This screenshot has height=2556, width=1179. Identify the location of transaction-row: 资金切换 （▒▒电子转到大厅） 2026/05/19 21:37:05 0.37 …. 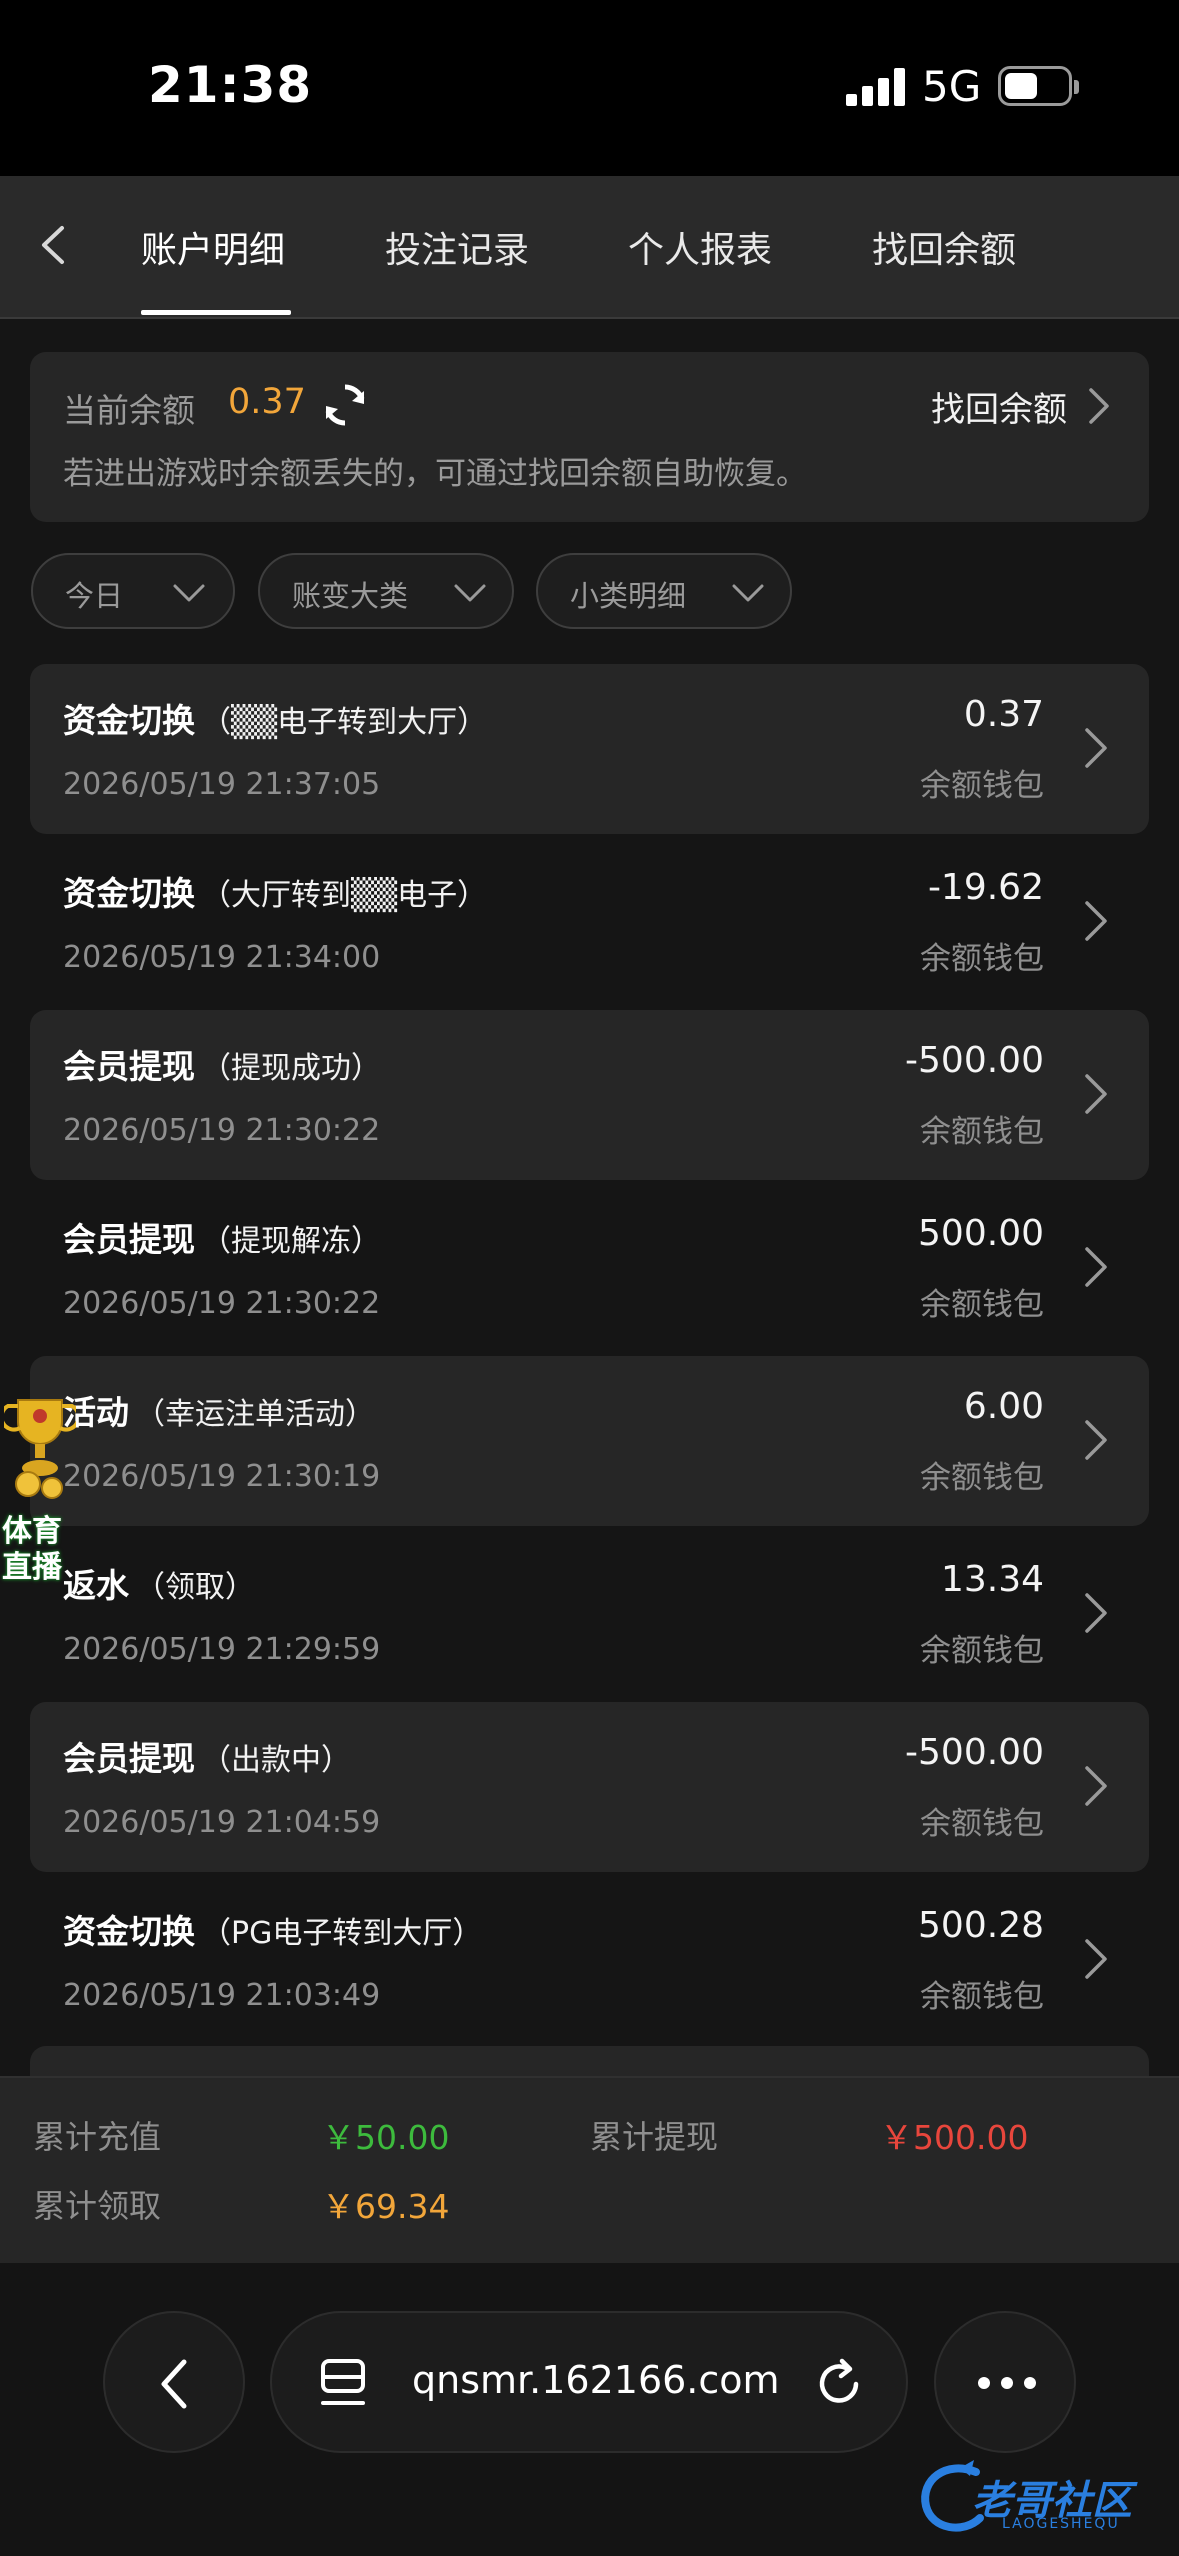
(589, 749).